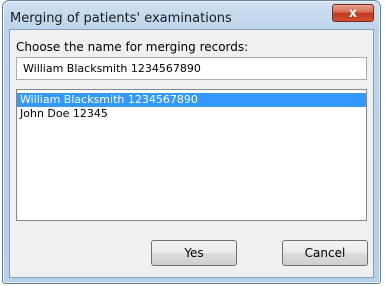  I want to click on list-item-william-blacksmith: William Blacksmith 1234567890, so click(191, 100).